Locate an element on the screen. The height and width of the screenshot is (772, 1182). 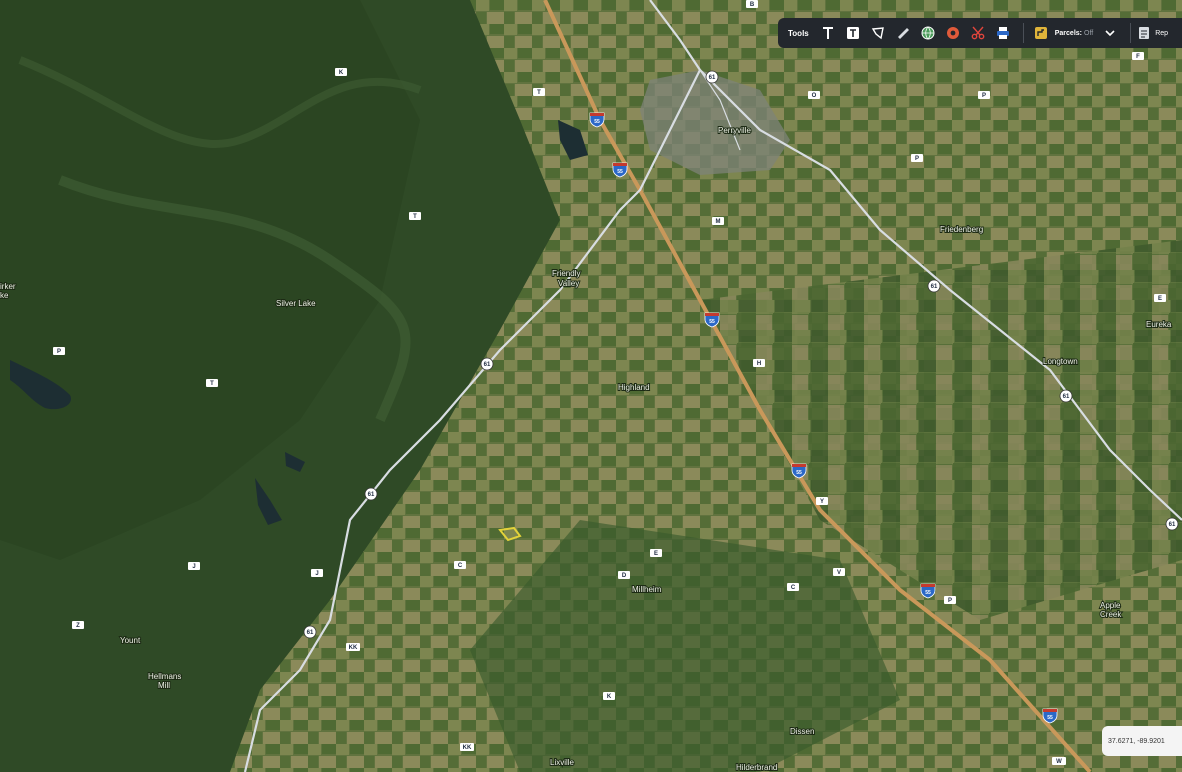
report-icon is located at coordinates (1144, 33).